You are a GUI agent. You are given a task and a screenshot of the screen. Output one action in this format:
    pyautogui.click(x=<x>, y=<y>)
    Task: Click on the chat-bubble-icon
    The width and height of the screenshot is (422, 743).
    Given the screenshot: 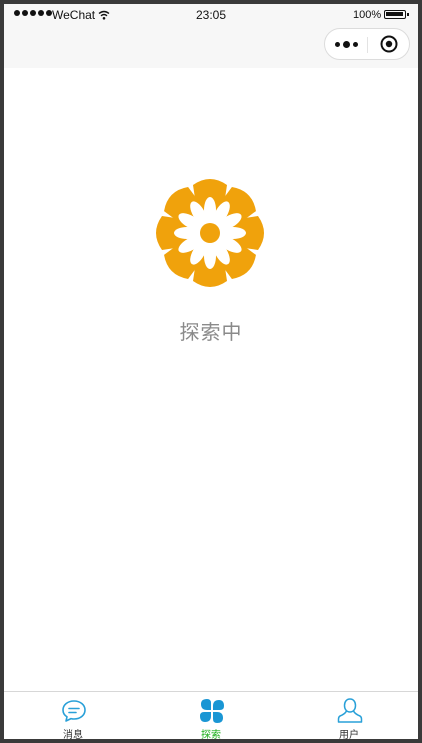 What is the action you would take?
    pyautogui.click(x=74, y=711)
    